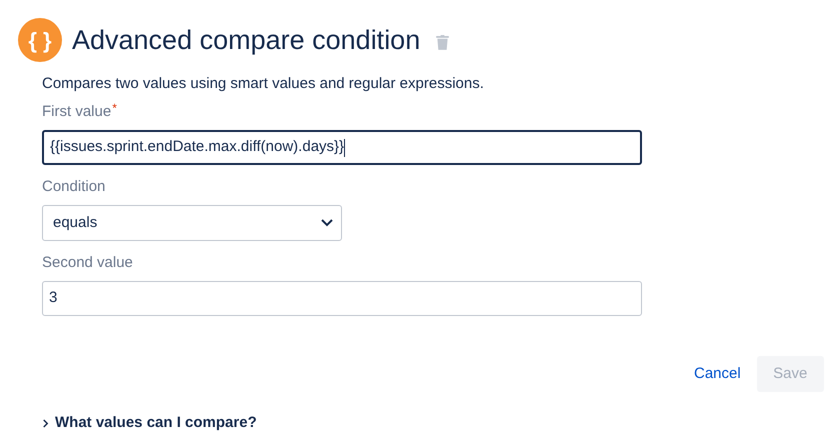 The width and height of the screenshot is (837, 445). Describe the element at coordinates (77, 112) in the screenshot. I see `field-label: First value` at that location.